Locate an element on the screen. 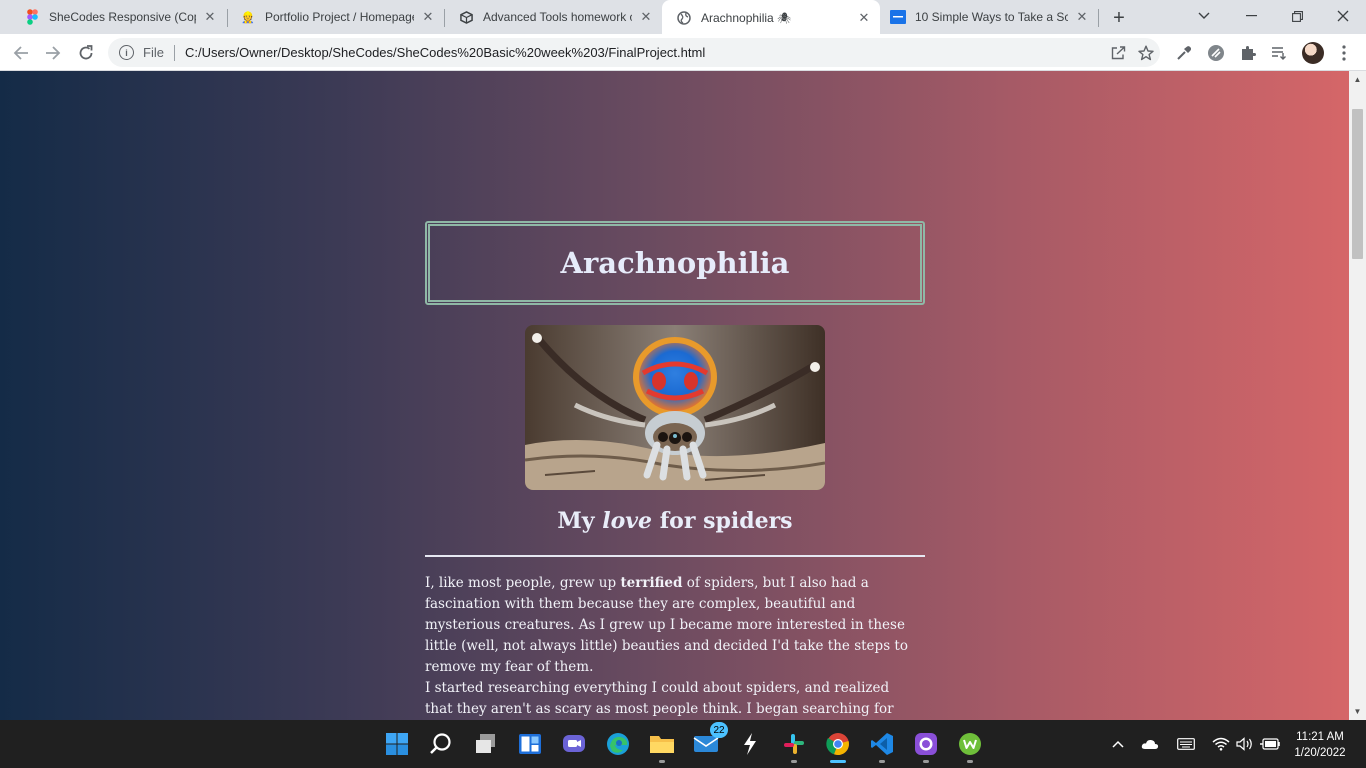 This screenshot has width=1366, height=768. tab-shecodes-responsive: SheCodes Responsive (Copy) ✕ is located at coordinates (116, 17).